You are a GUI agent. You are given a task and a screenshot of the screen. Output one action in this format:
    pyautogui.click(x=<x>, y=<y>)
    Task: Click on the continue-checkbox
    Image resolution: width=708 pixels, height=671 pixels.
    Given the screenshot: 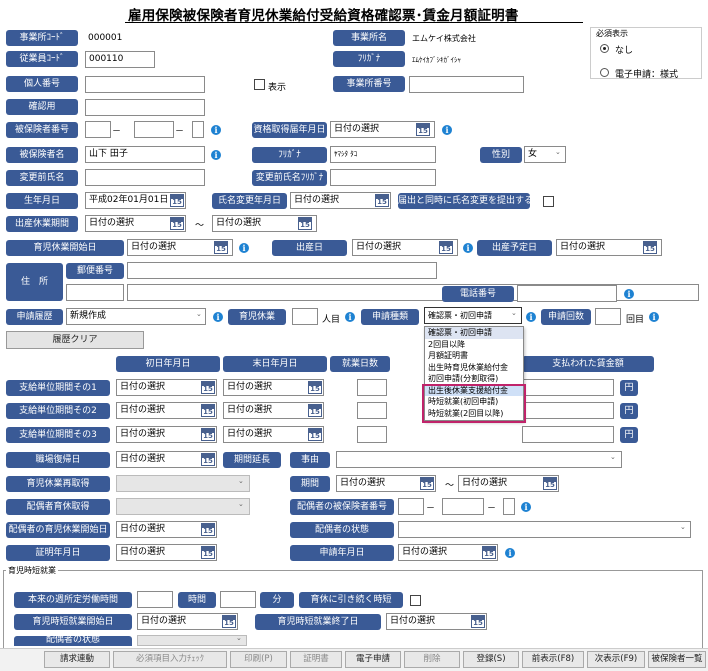 What is the action you would take?
    pyautogui.click(x=415, y=600)
    